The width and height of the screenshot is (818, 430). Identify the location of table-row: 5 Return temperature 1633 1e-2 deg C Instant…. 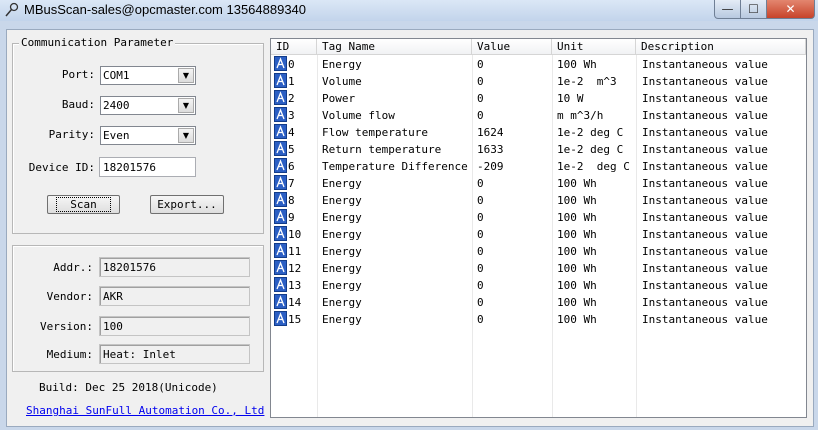
(538, 149).